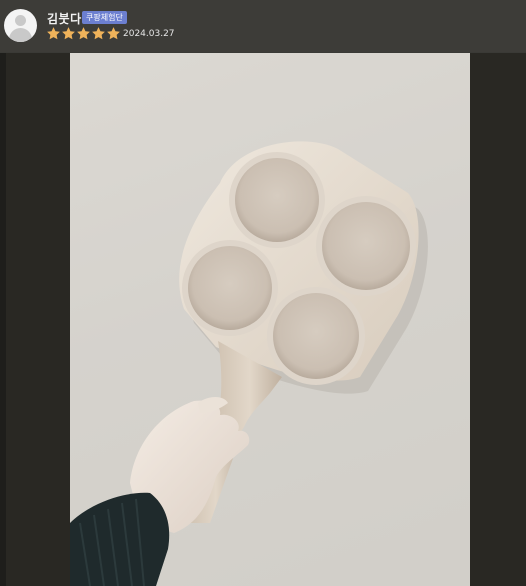  Describe the element at coordinates (20, 20) in the screenshot. I see `avatar-head-icon` at that location.